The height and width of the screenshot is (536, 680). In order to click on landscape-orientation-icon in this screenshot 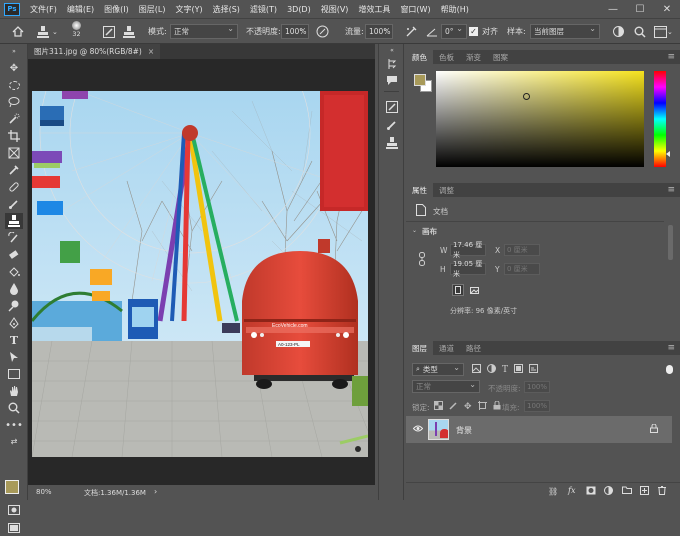, I will do `click(474, 290)`.